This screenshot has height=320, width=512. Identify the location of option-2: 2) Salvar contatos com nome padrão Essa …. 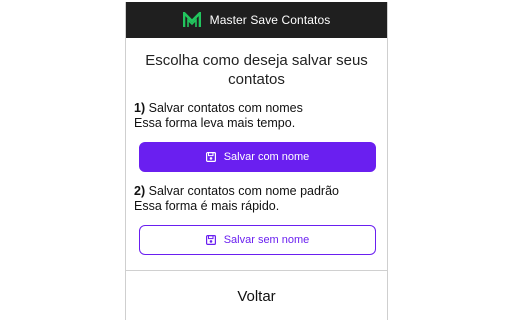
(260, 199).